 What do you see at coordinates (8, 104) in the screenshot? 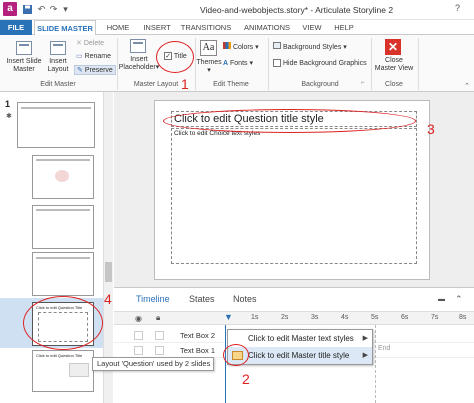
I see `master-slide-number: 1` at bounding box center [8, 104].